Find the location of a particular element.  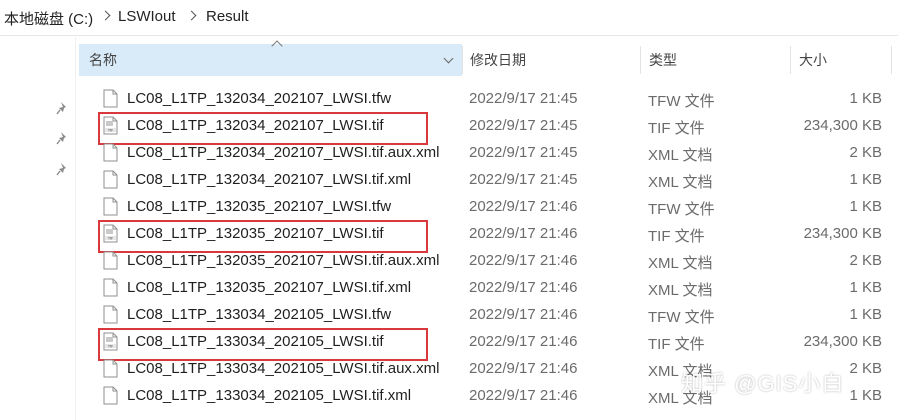

file-name: LC08_L1TP_133034_202105_LWSI.tfw is located at coordinates (259, 314).